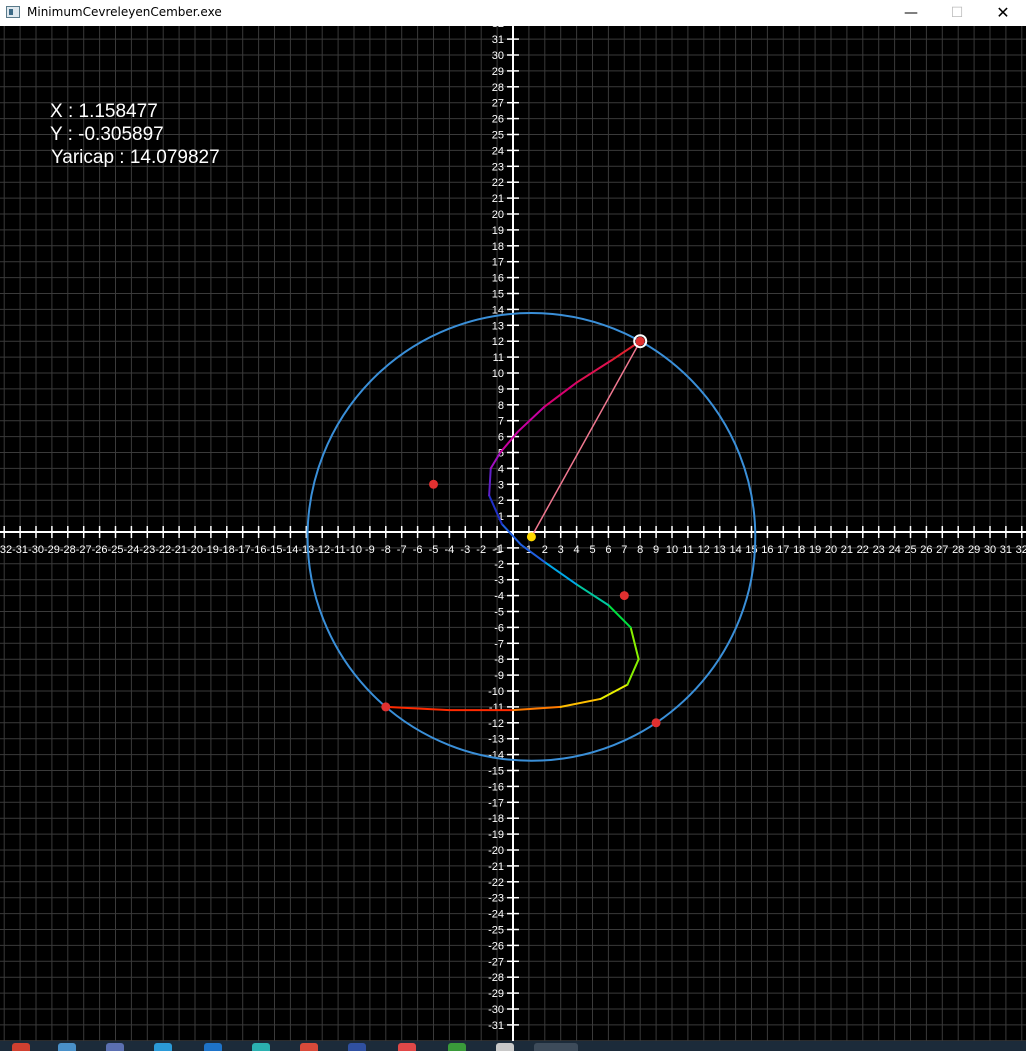 The width and height of the screenshot is (1026, 1051). What do you see at coordinates (104, 111) in the screenshot?
I see `center-x-readout: X : 1.158477` at bounding box center [104, 111].